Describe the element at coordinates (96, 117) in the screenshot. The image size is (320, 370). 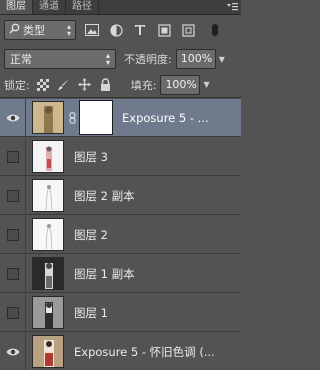
I see `layer-mask-thumbnail` at that location.